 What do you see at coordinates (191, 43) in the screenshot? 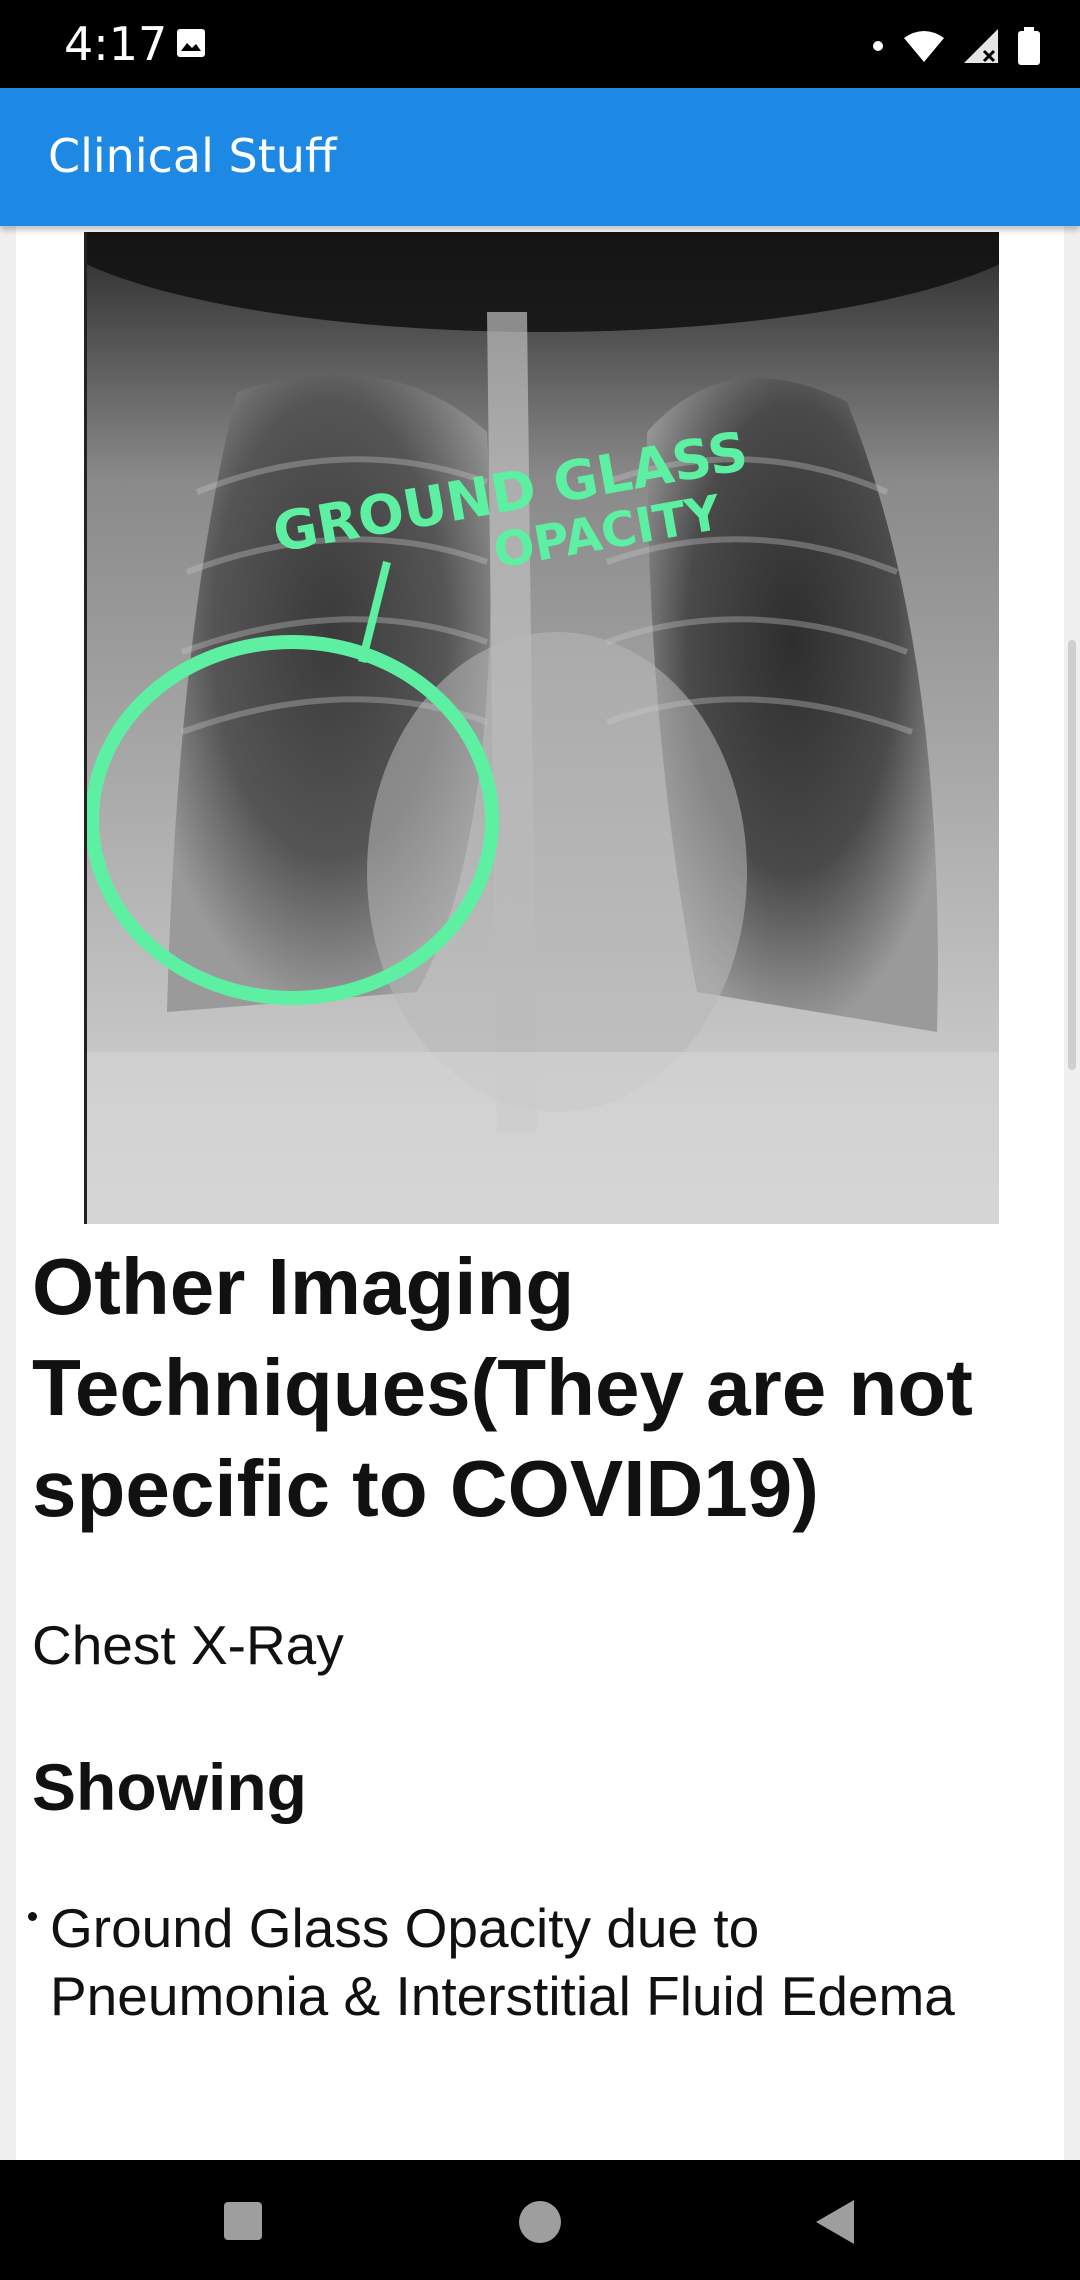
I see `image-notification-icon` at bounding box center [191, 43].